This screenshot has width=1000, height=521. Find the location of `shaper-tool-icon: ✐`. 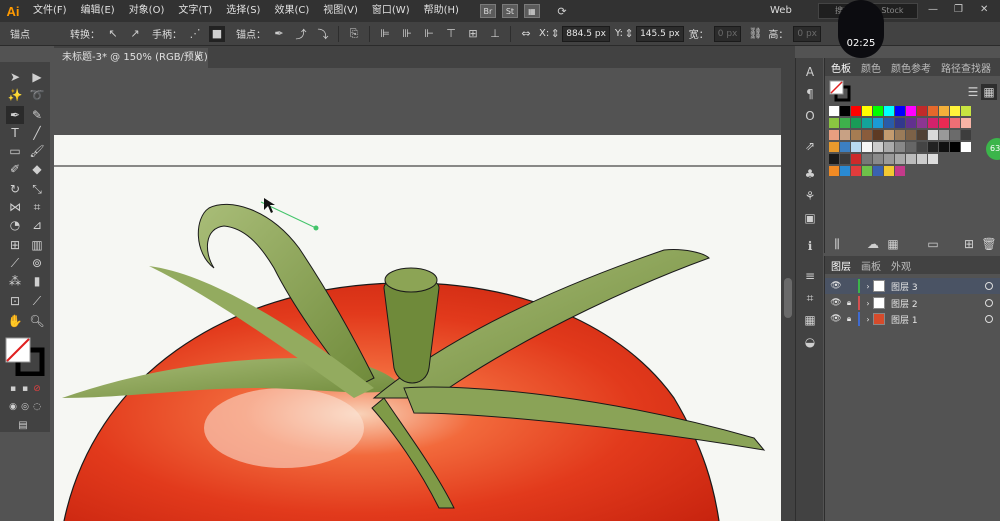

shaper-tool-icon: ✐ is located at coordinates (15, 169).